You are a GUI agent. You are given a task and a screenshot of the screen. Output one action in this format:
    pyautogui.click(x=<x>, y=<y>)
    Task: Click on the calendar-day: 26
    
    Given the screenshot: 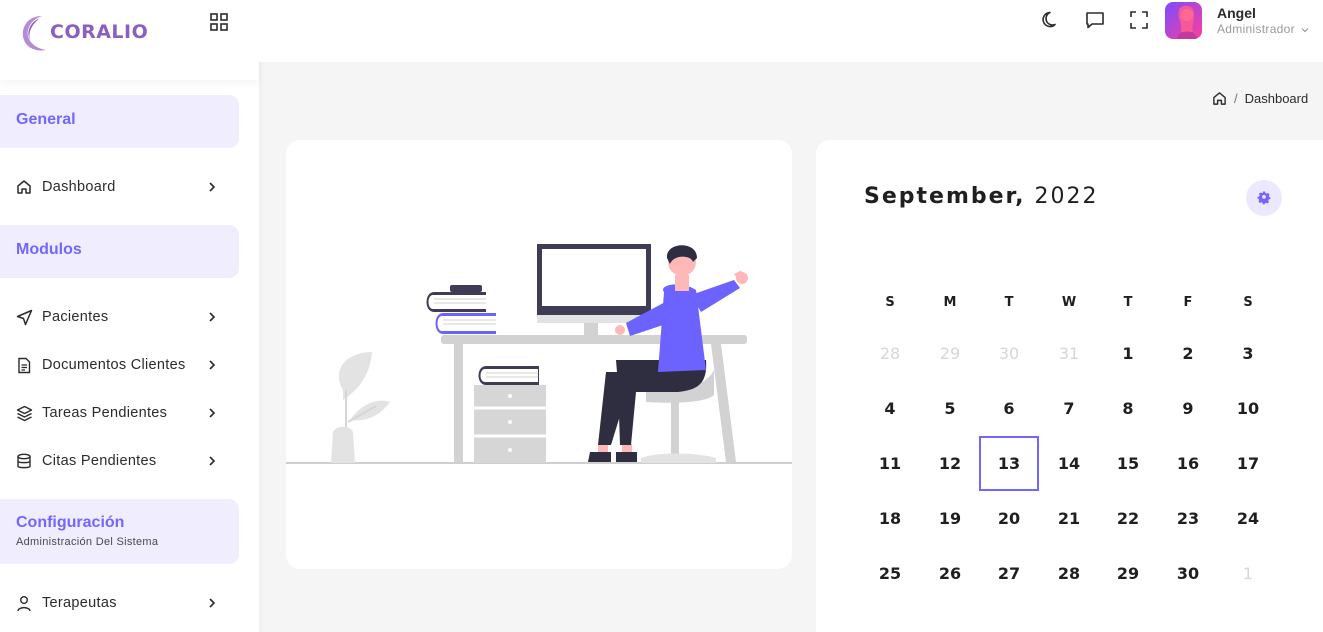 What is the action you would take?
    pyautogui.click(x=950, y=573)
    